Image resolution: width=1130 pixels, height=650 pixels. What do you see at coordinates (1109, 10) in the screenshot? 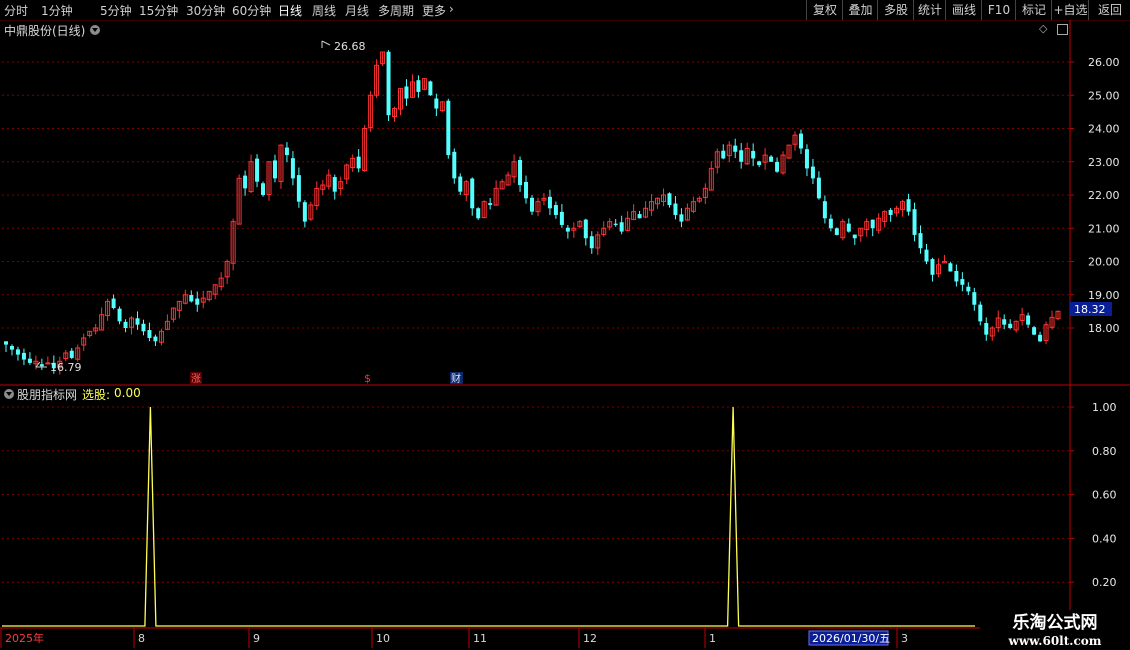
I see `back-button: 返回` at bounding box center [1109, 10].